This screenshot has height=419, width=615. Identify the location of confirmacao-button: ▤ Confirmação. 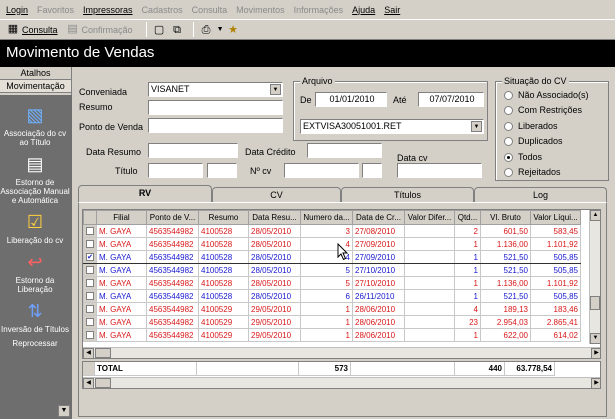
(99, 29).